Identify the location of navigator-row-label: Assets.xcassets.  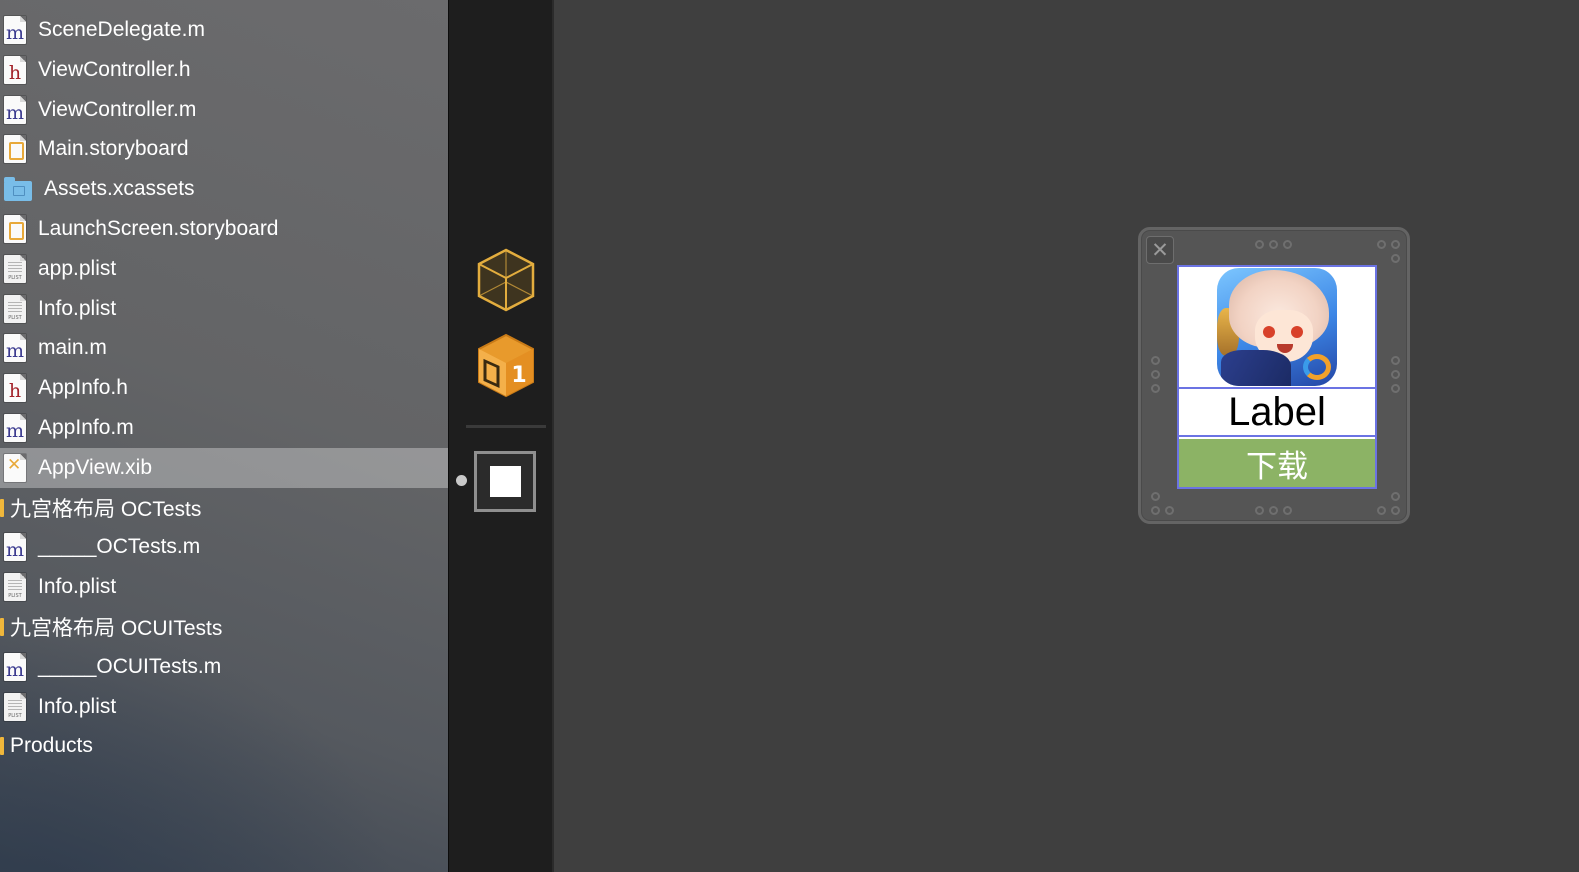
(119, 189).